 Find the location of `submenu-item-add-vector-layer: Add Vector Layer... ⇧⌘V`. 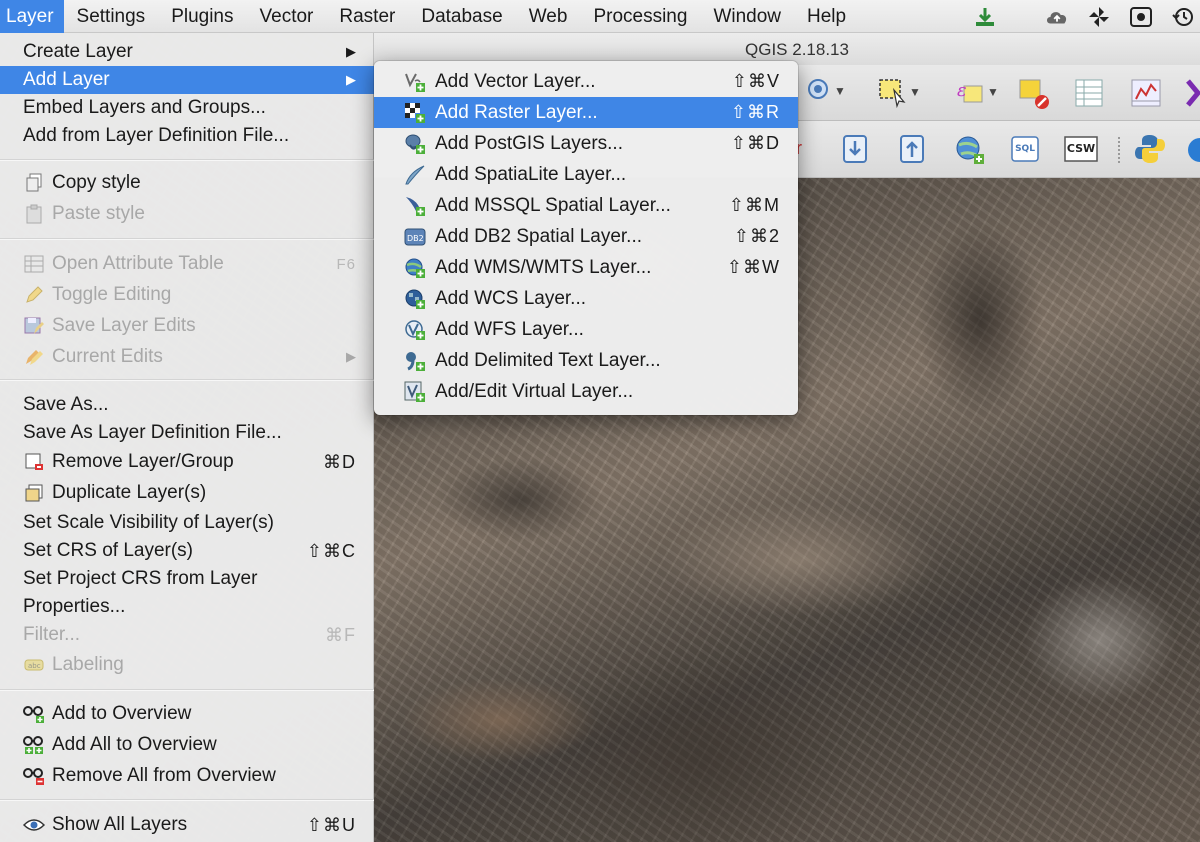

submenu-item-add-vector-layer: Add Vector Layer... ⇧⌘V is located at coordinates (586, 81).